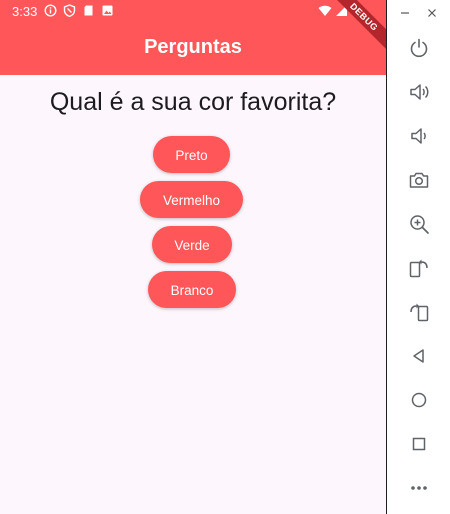  What do you see at coordinates (419, 136) in the screenshot?
I see `volume-down-icon` at bounding box center [419, 136].